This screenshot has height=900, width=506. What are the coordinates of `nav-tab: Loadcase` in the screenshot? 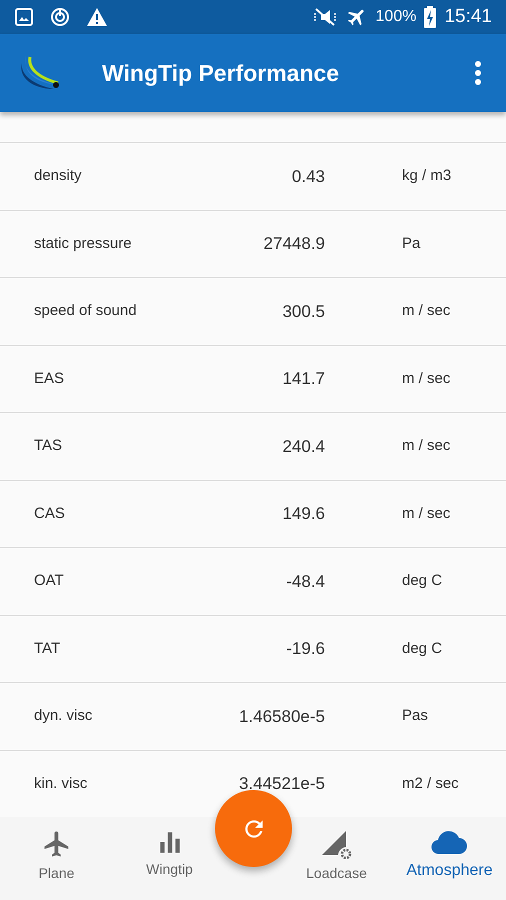 It's located at (336, 856).